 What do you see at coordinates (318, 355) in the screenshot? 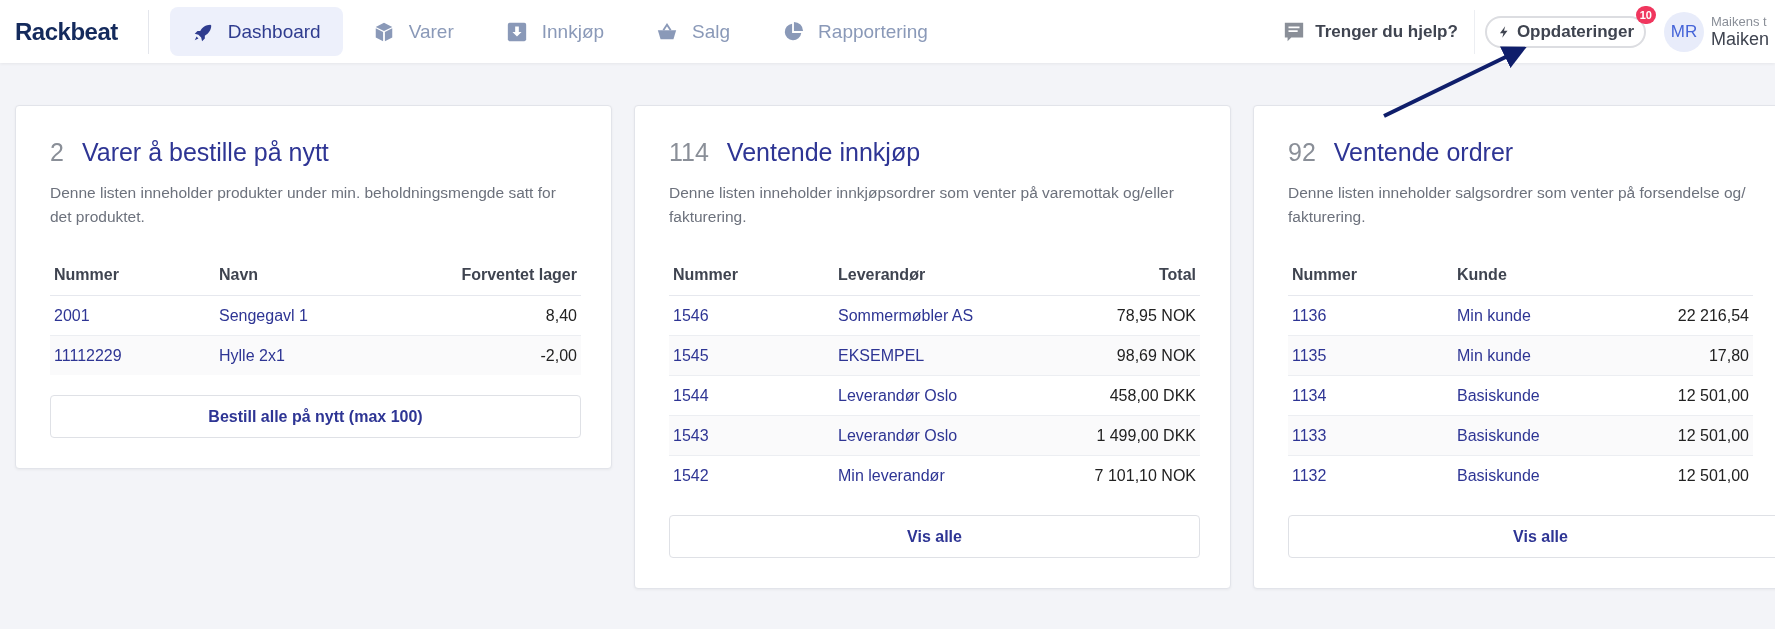
I see `table-link: Hylle 2x1` at bounding box center [318, 355].